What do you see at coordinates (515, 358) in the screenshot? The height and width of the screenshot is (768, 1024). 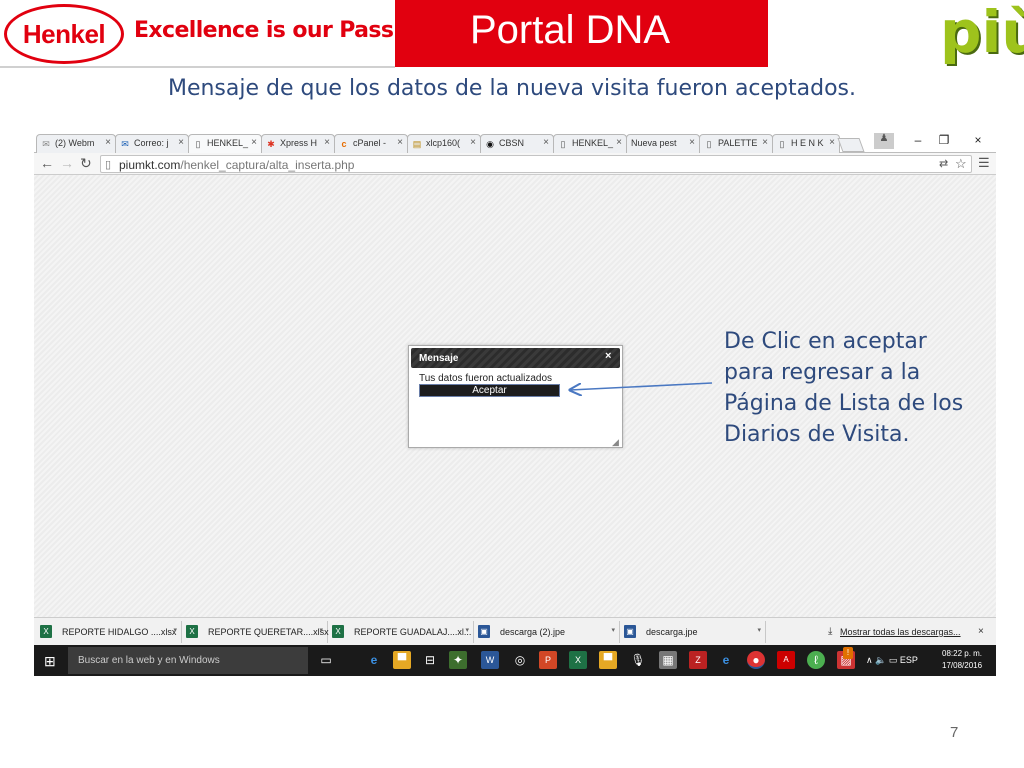 I see `dialog-title: Mensaje` at bounding box center [515, 358].